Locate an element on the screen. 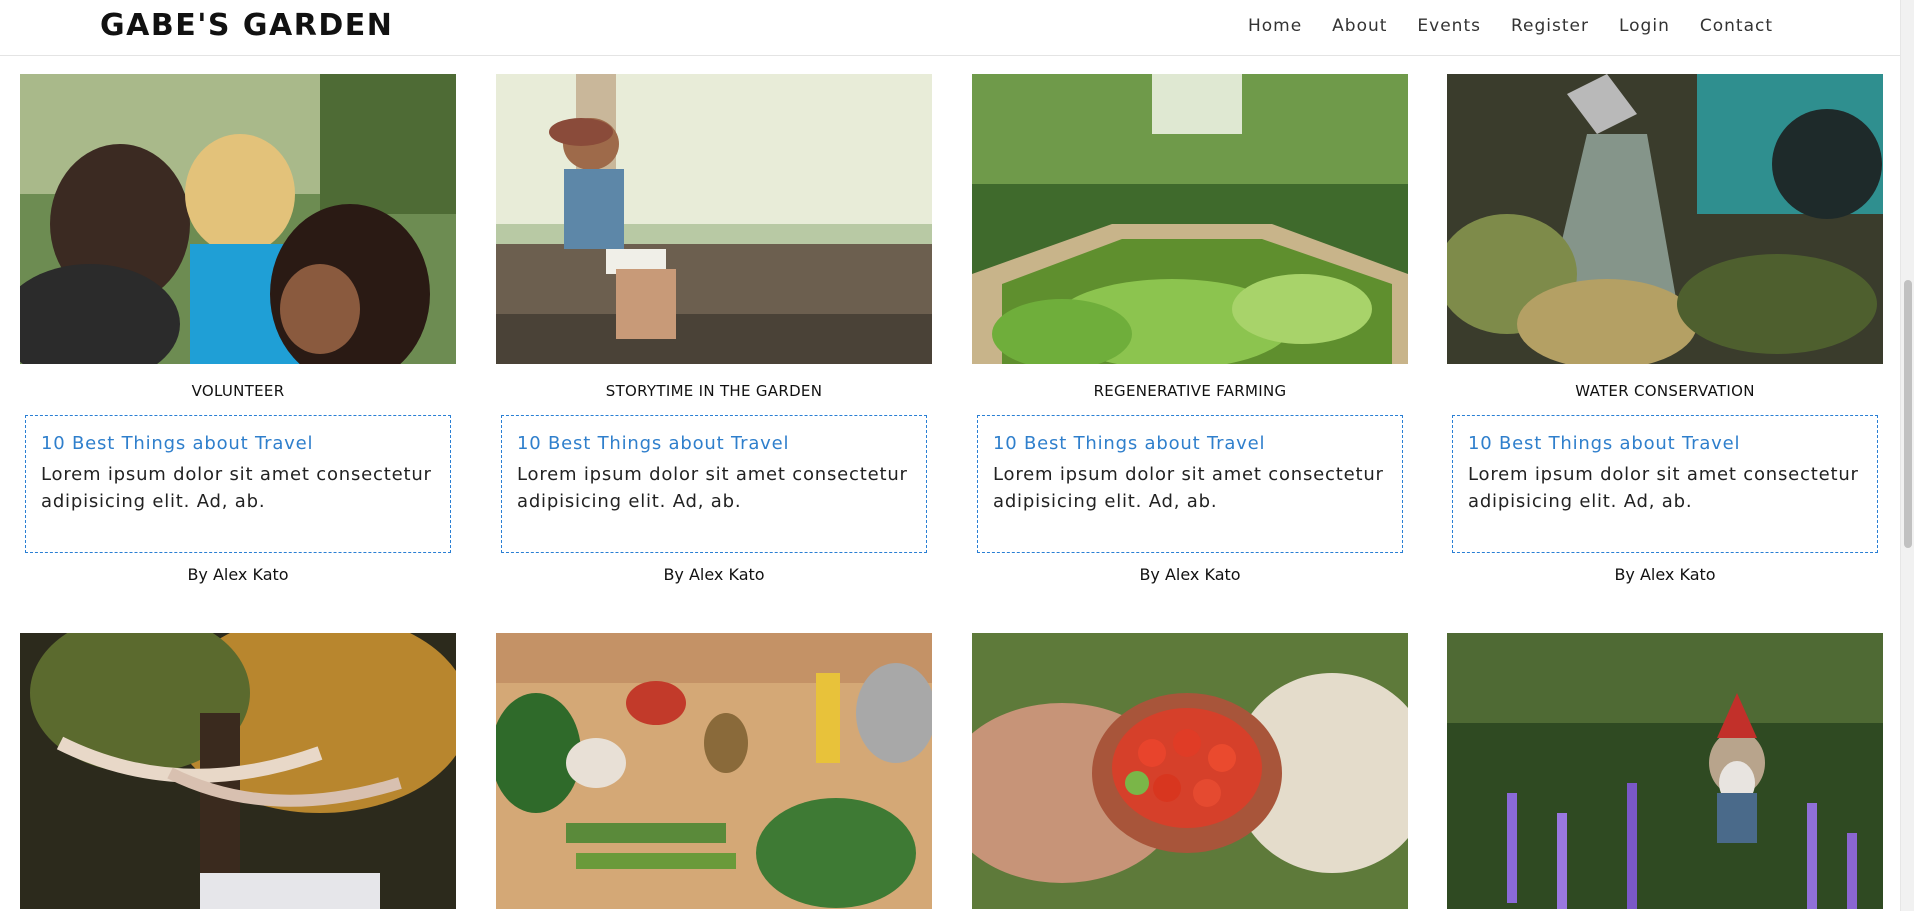 The height and width of the screenshot is (911, 1914). page-scrollbar is located at coordinates (1907, 455).